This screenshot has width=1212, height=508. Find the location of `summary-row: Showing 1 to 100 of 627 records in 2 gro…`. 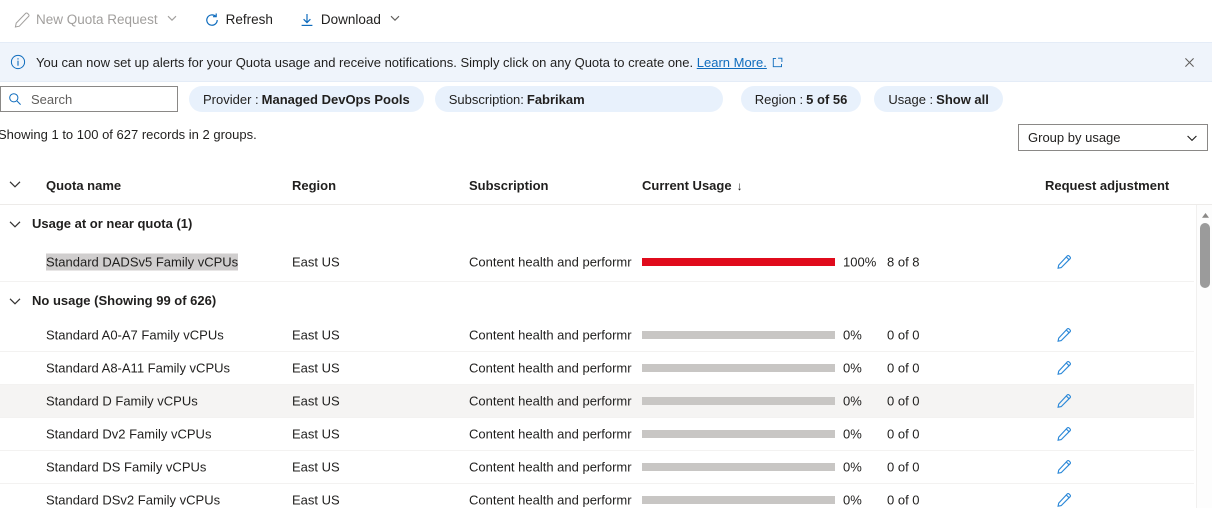

summary-row: Showing 1 to 100 of 627 records in 2 gro… is located at coordinates (606, 137).